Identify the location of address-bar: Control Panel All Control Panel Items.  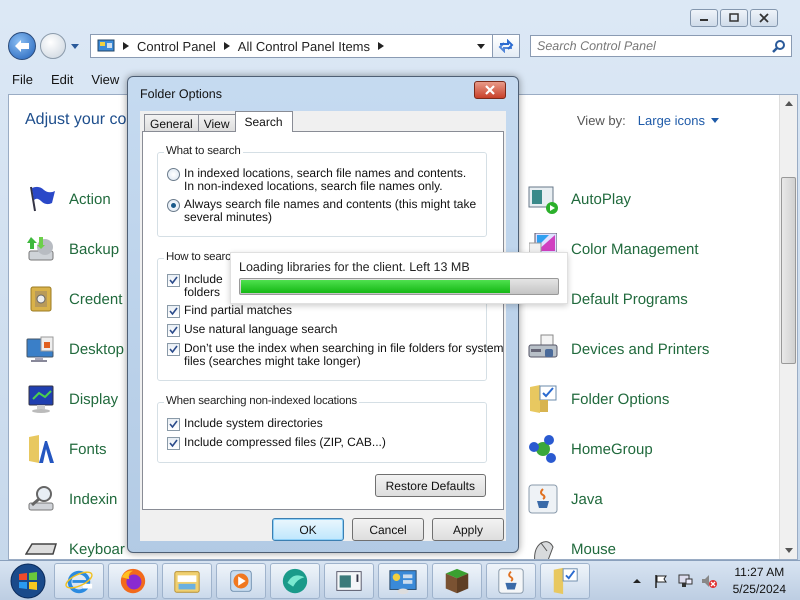
(291, 46).